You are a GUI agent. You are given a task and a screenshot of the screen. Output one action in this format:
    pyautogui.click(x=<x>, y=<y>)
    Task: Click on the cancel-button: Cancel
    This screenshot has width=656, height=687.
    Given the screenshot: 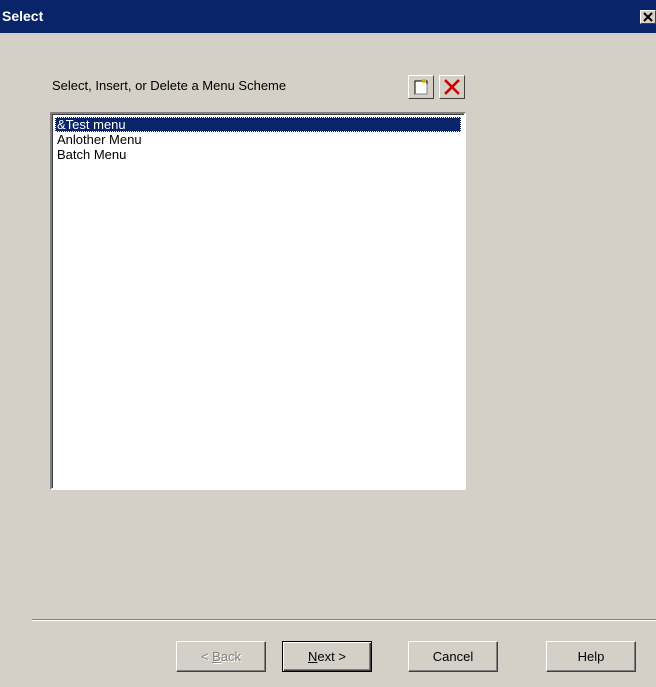 What is the action you would take?
    pyautogui.click(x=453, y=656)
    